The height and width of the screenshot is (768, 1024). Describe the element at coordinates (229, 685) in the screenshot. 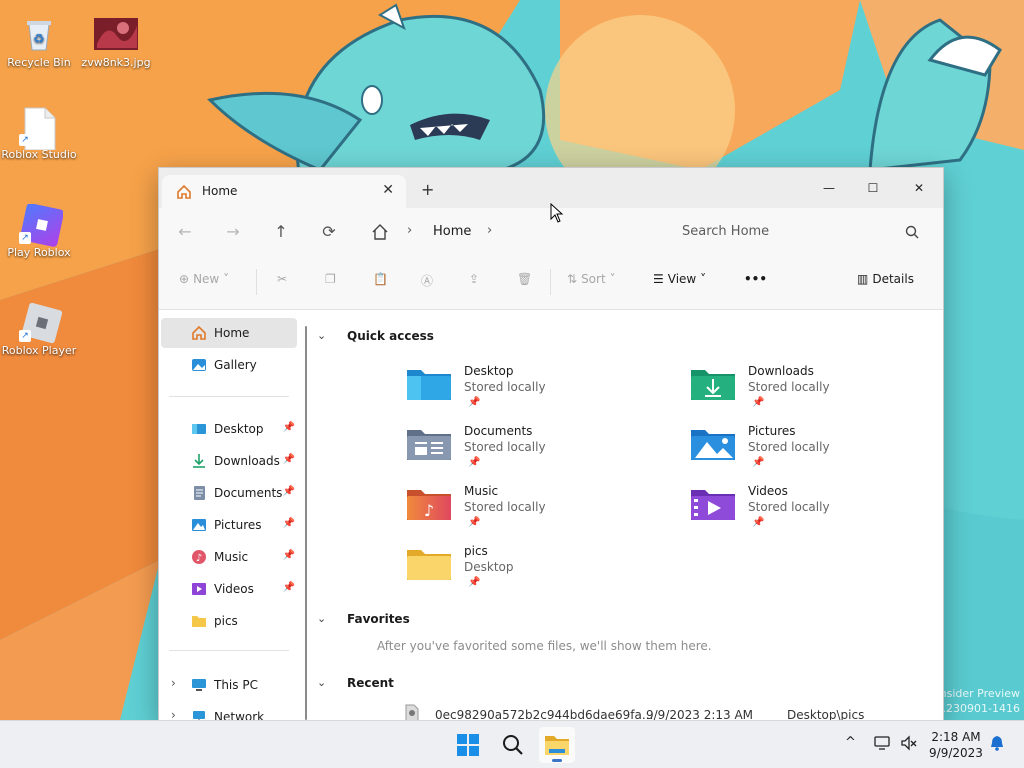

I see `sidebar-item-this-pc: › This PC` at that location.